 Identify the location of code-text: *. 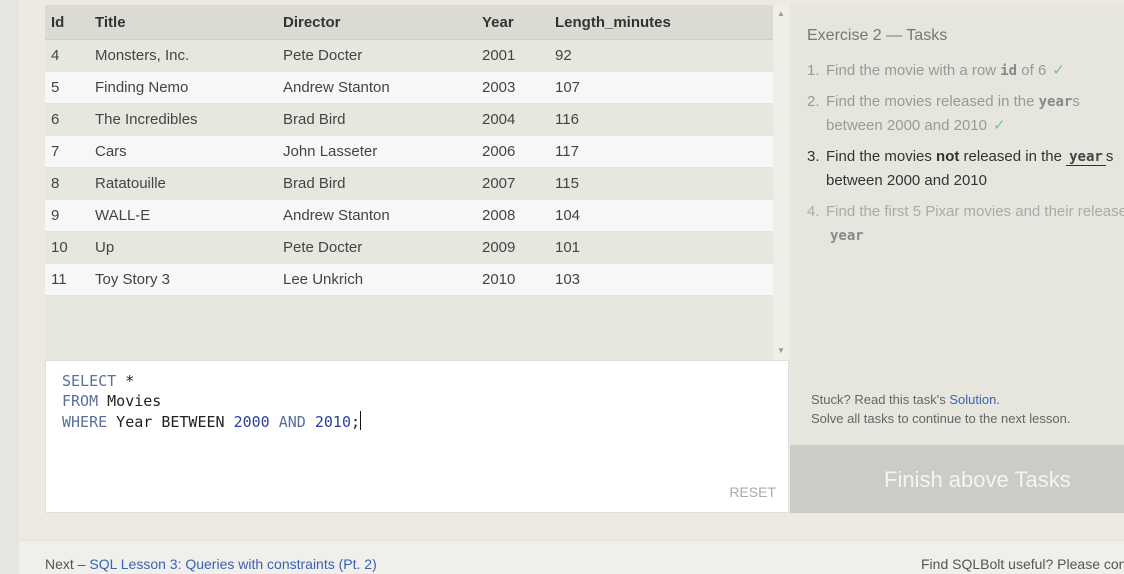
(125, 381).